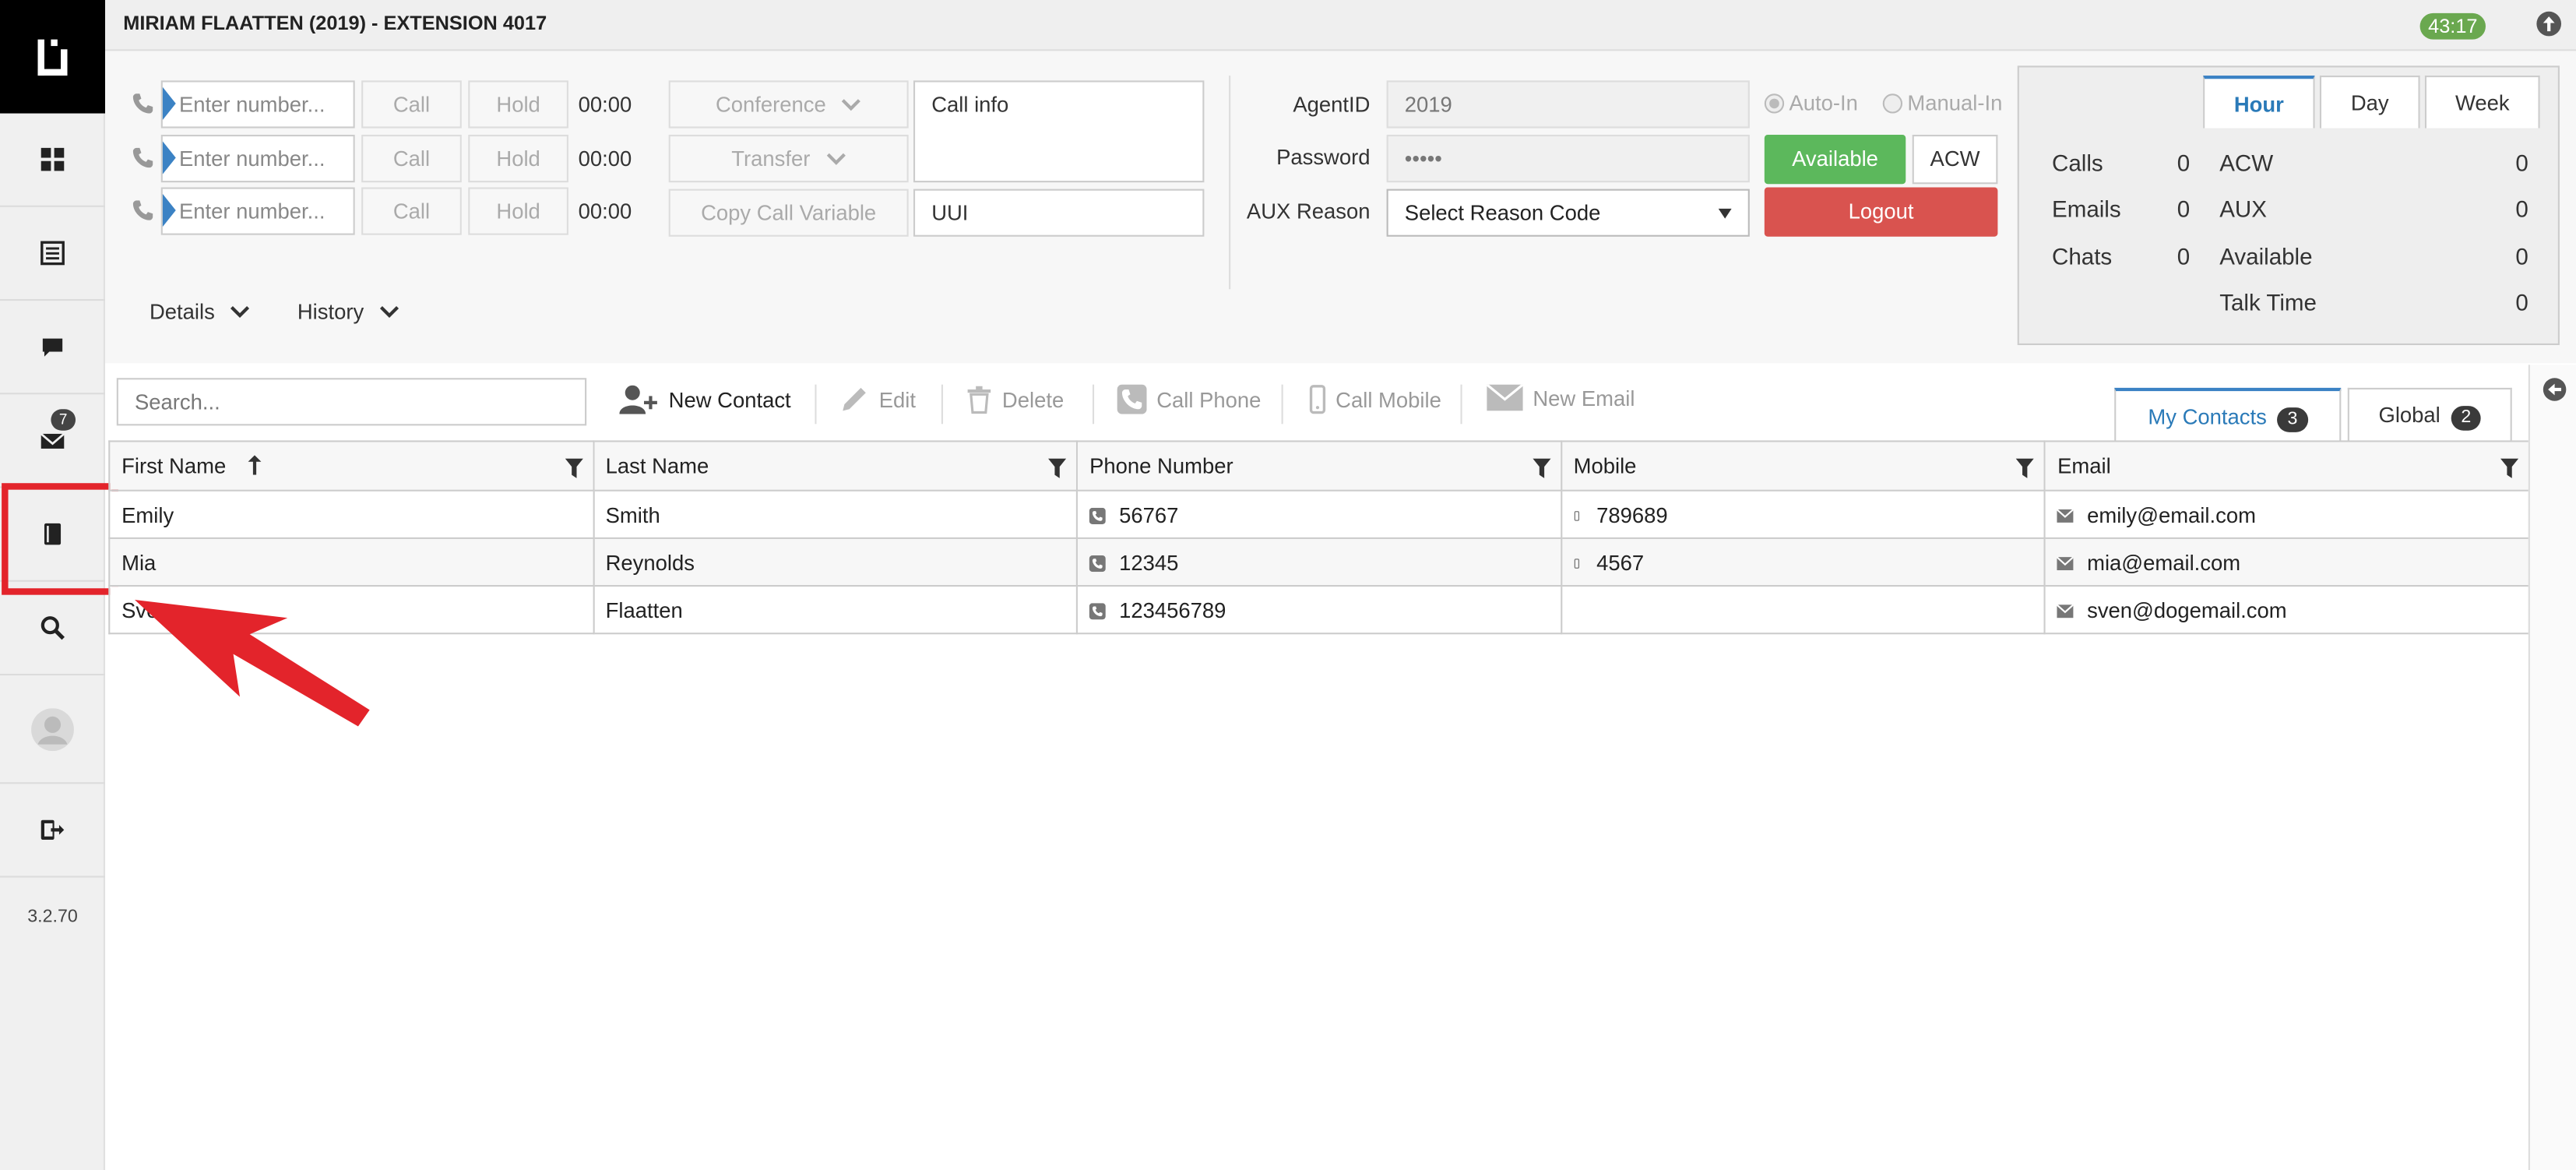 The width and height of the screenshot is (2576, 1170). I want to click on my-contacts-count: 3, so click(2292, 419).